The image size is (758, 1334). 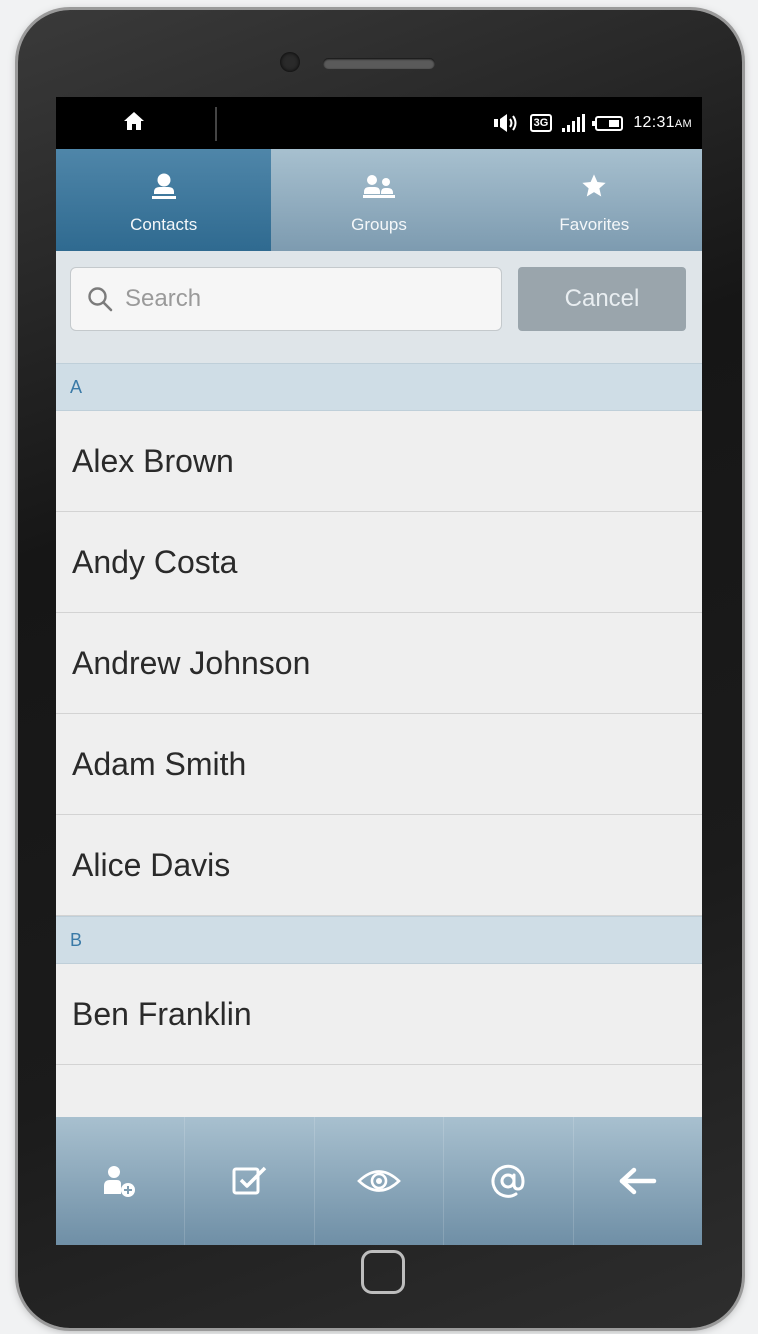 What do you see at coordinates (574, 123) in the screenshot?
I see `signal-icon` at bounding box center [574, 123].